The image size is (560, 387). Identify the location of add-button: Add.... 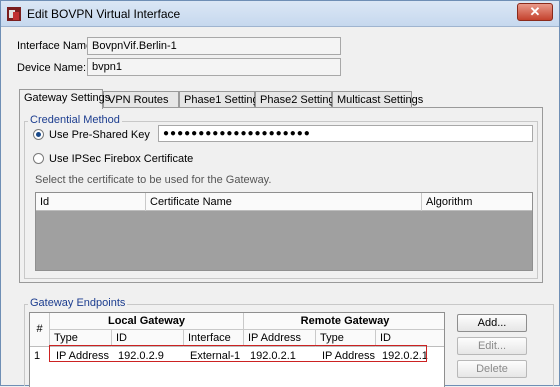
(492, 323).